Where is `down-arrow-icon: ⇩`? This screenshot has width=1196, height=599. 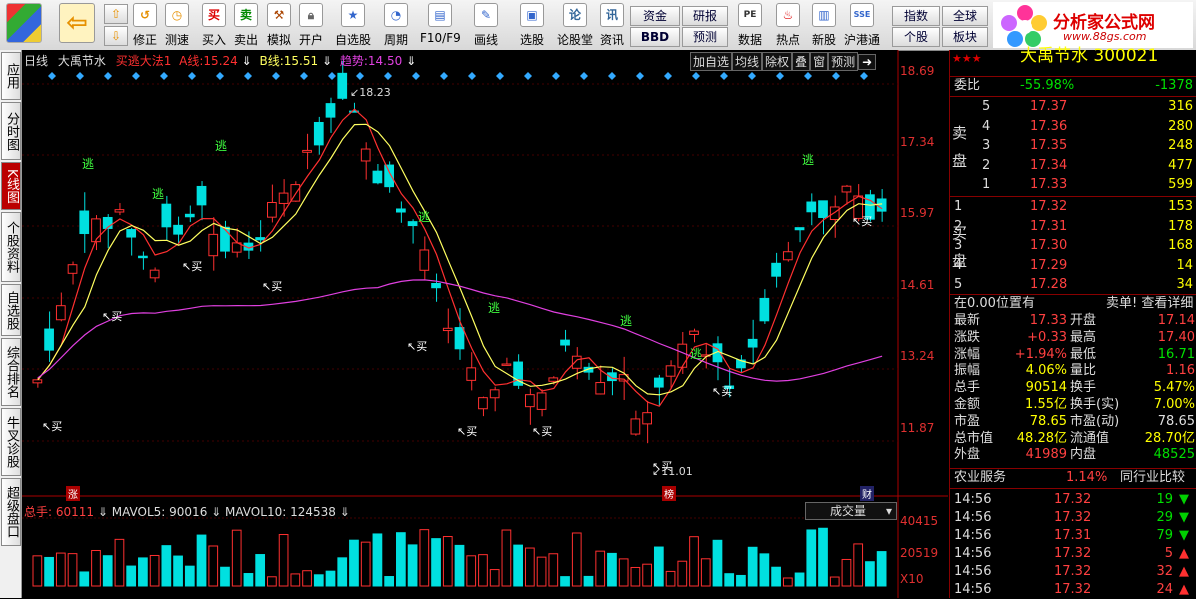
down-arrow-icon: ⇩ is located at coordinates (116, 36).